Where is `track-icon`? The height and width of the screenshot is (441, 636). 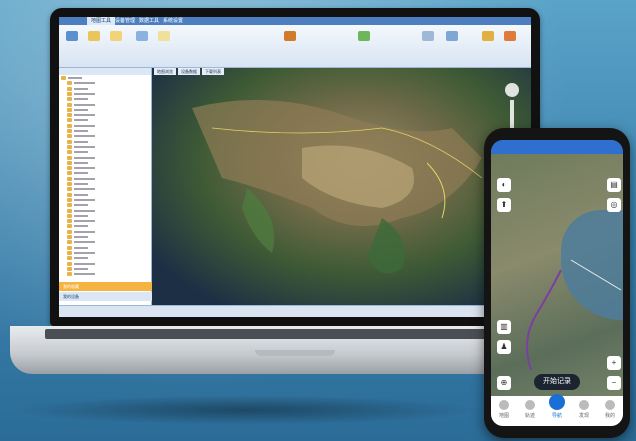
track-icon is located at coordinates (530, 405).